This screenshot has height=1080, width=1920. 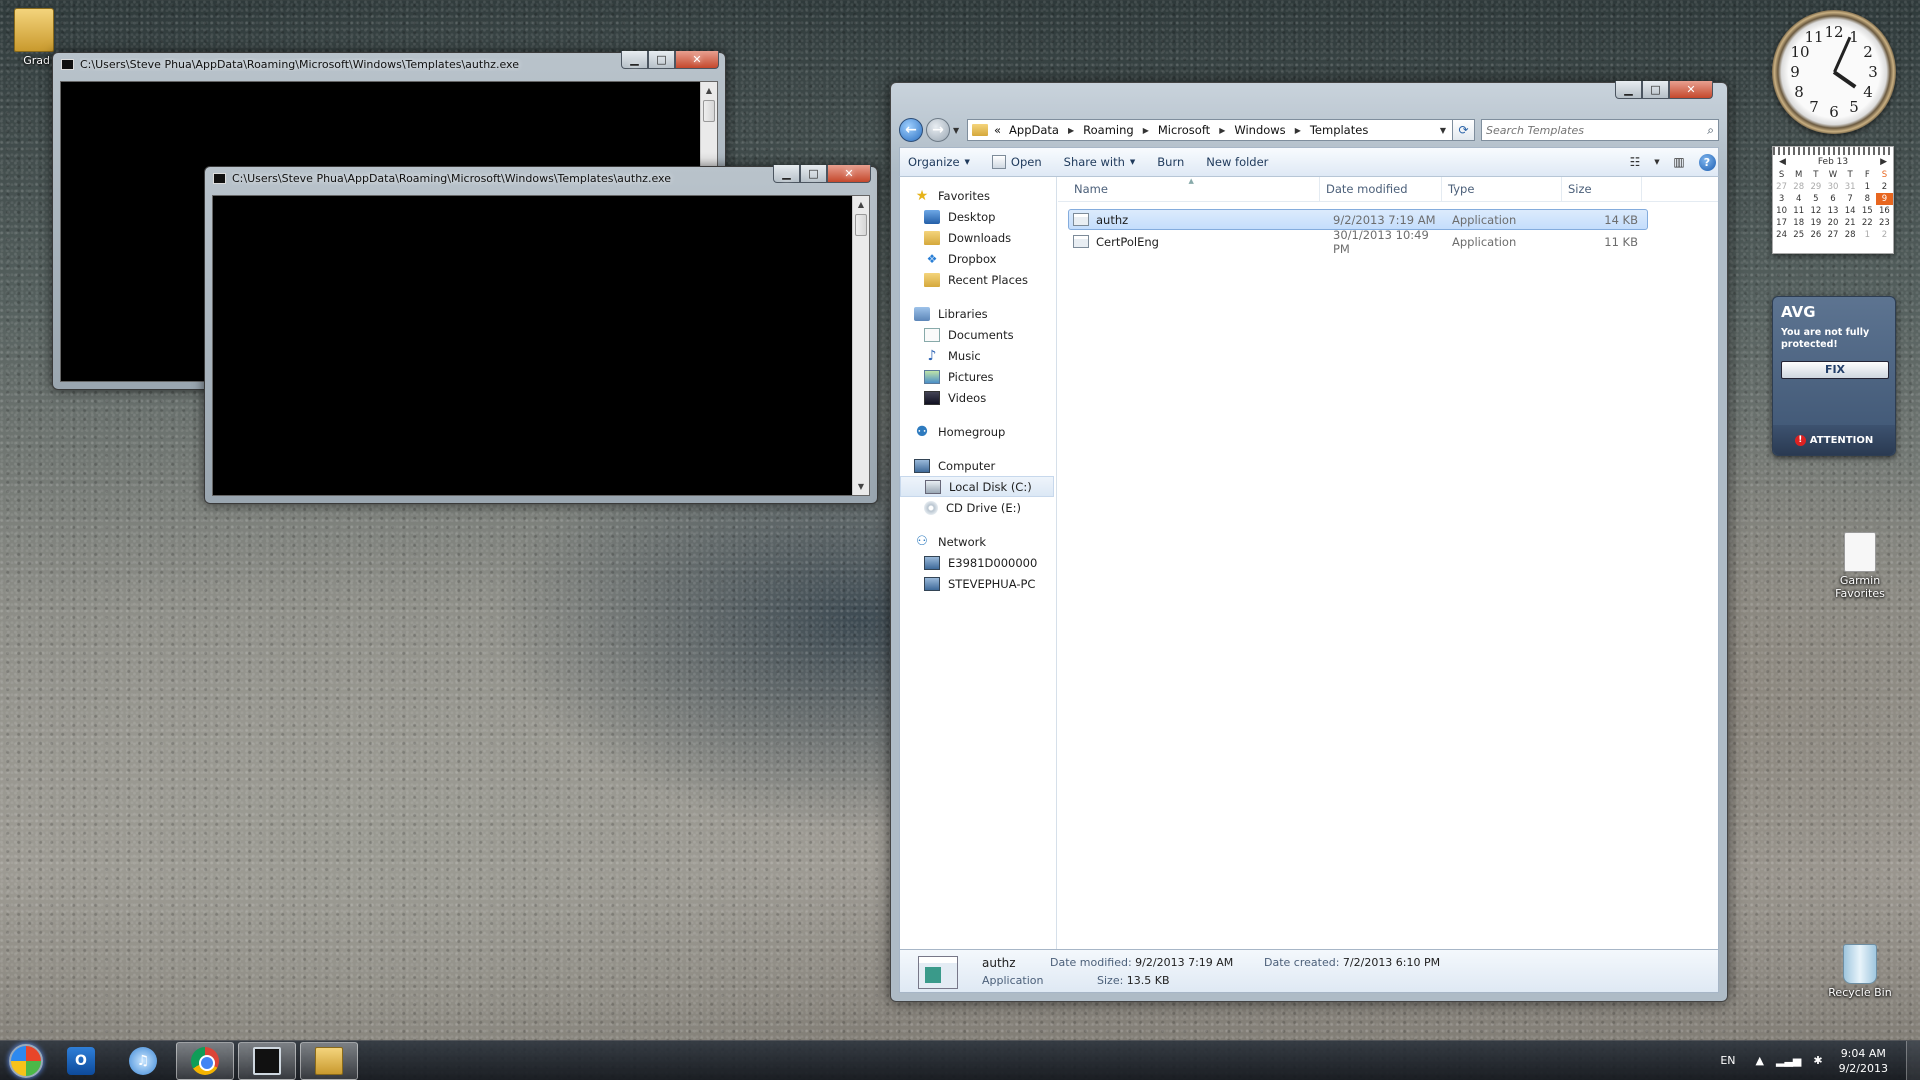 I want to click on language-indicator: EN, so click(x=1727, y=1060).